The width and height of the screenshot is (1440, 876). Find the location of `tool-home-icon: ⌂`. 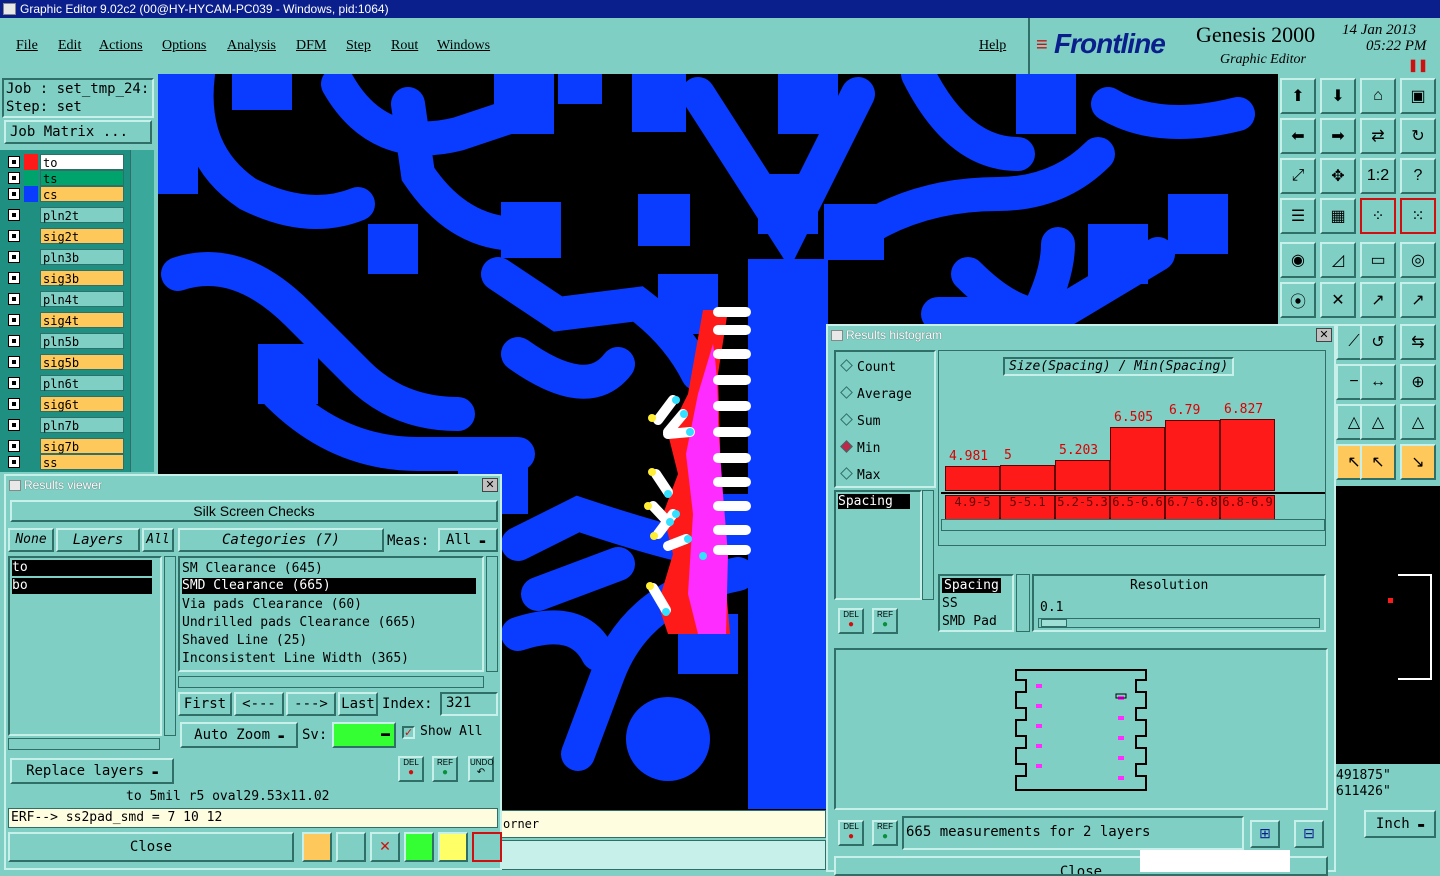

tool-home-icon: ⌂ is located at coordinates (1378, 96).